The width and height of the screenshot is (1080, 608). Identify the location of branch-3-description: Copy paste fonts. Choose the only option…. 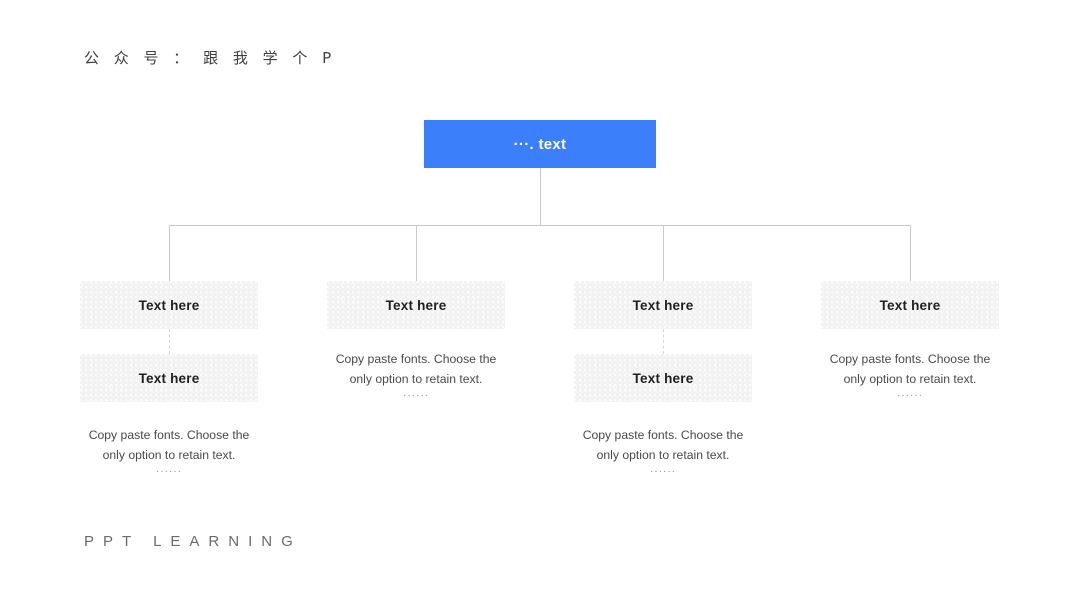
(663, 451).